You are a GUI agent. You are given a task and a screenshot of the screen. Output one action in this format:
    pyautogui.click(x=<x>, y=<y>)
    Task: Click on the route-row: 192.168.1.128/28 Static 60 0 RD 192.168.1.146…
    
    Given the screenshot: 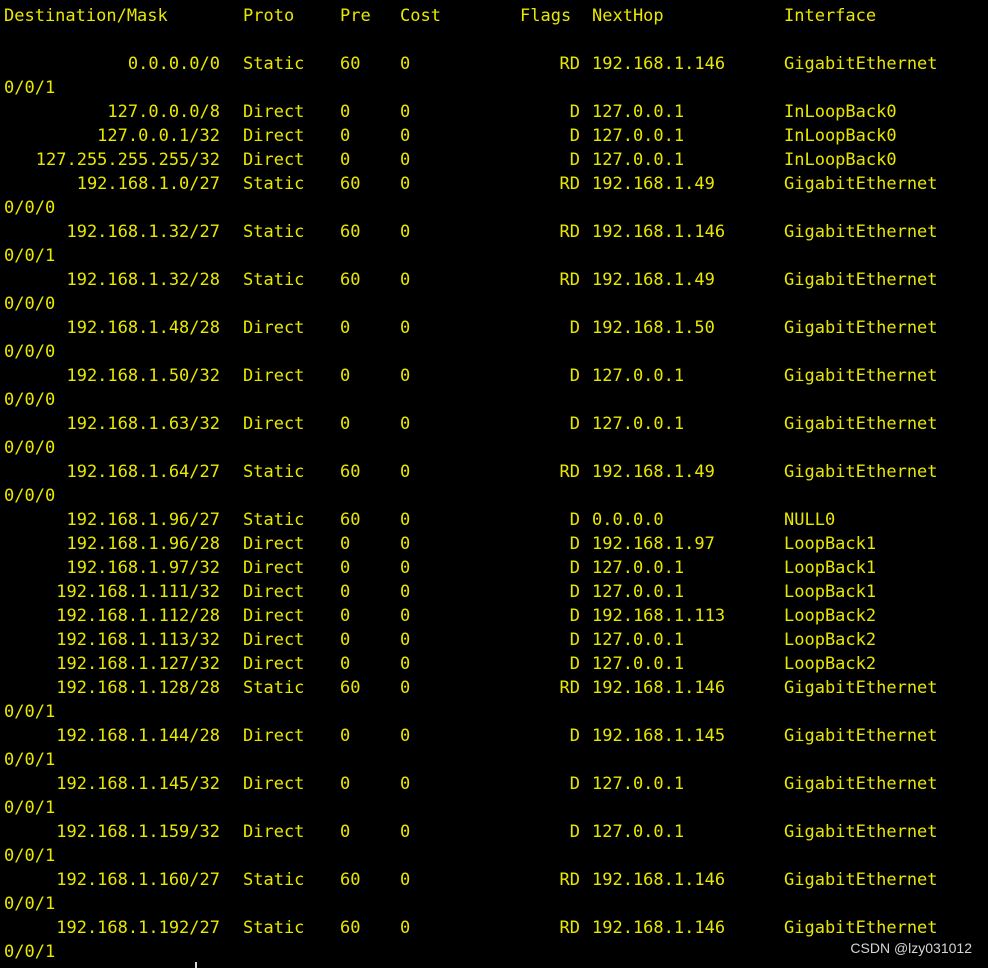 What is the action you would take?
    pyautogui.click(x=494, y=688)
    